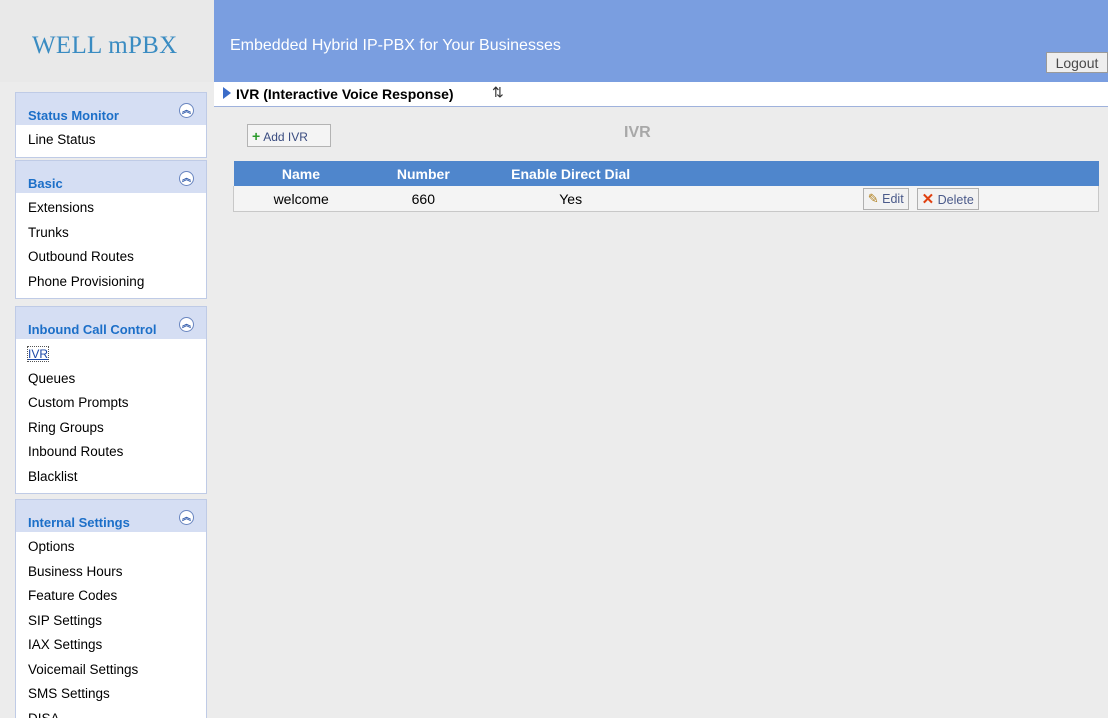 The image size is (1108, 718). What do you see at coordinates (111, 572) in the screenshot?
I see `sidebar-item-business-hours: Business Hours` at bounding box center [111, 572].